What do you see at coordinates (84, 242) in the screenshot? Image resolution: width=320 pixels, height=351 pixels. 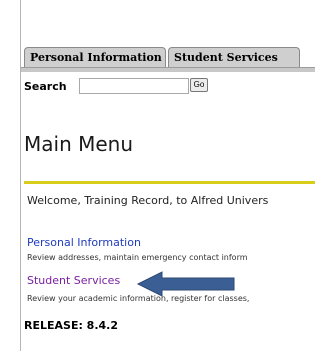 I see `menu-link-personal-information: Personal Information` at bounding box center [84, 242].